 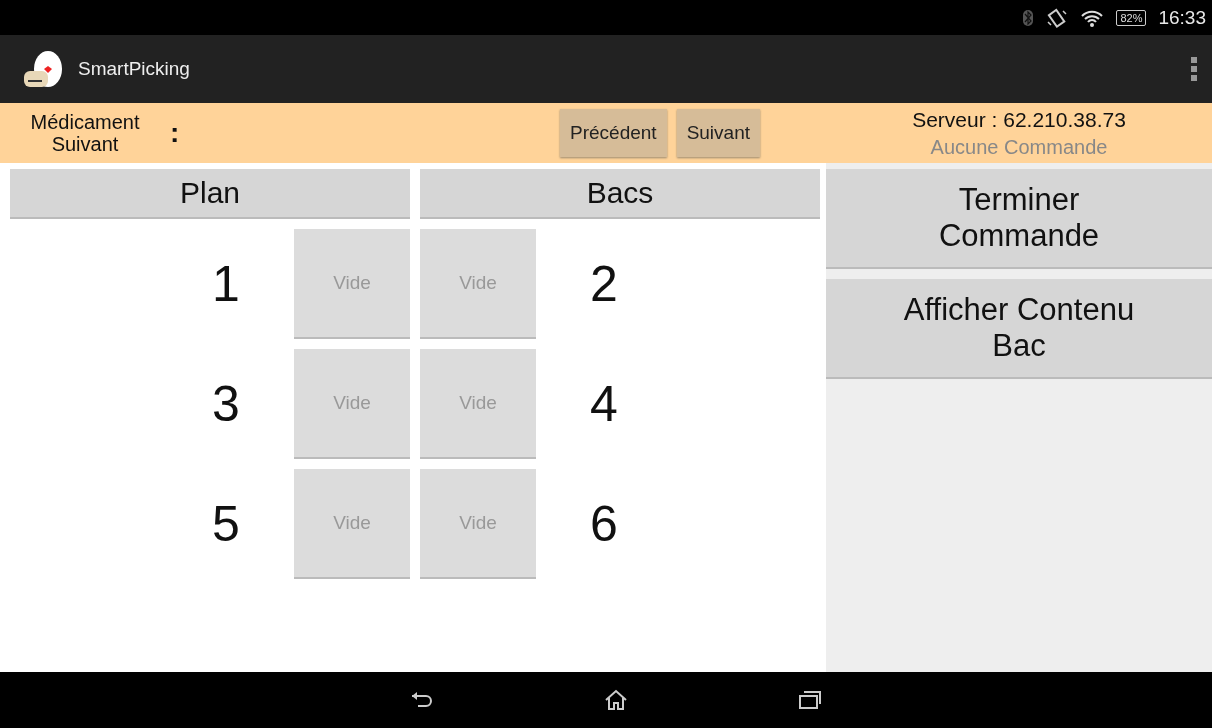 I want to click on medication-value: :, so click(x=175, y=133).